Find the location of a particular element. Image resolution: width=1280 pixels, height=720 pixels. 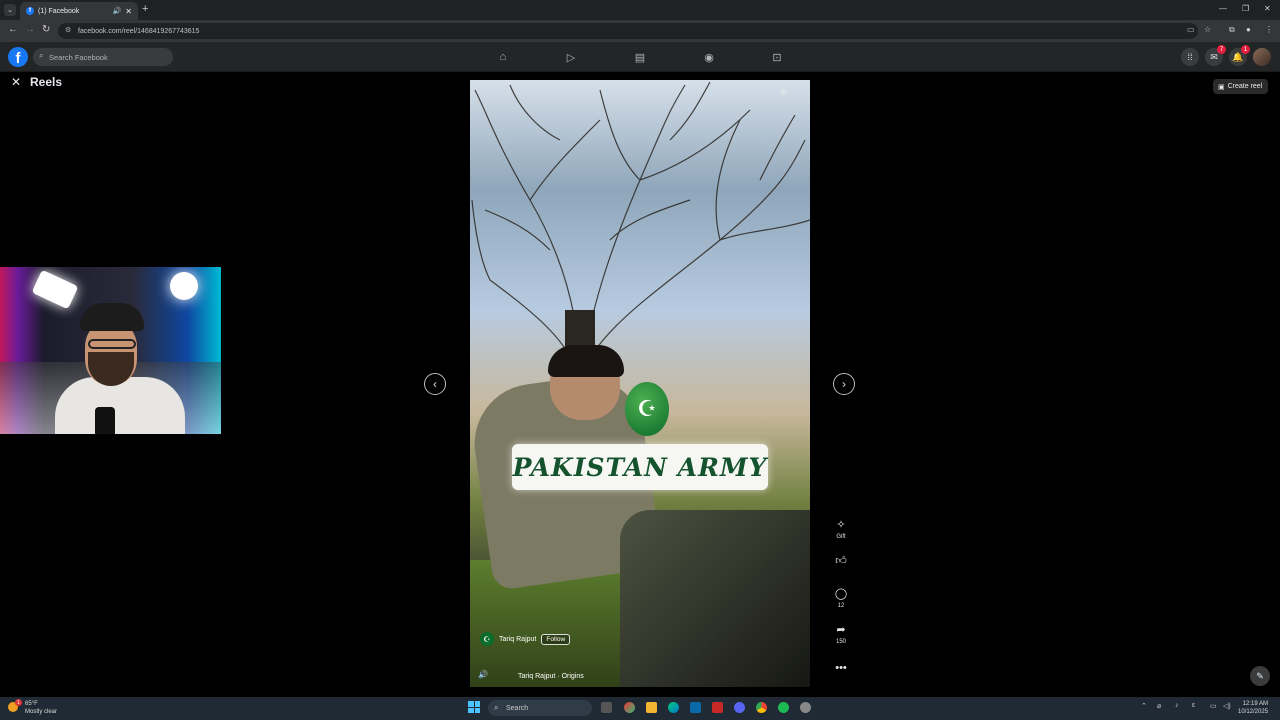

new-tab-button: + is located at coordinates (145, 9).